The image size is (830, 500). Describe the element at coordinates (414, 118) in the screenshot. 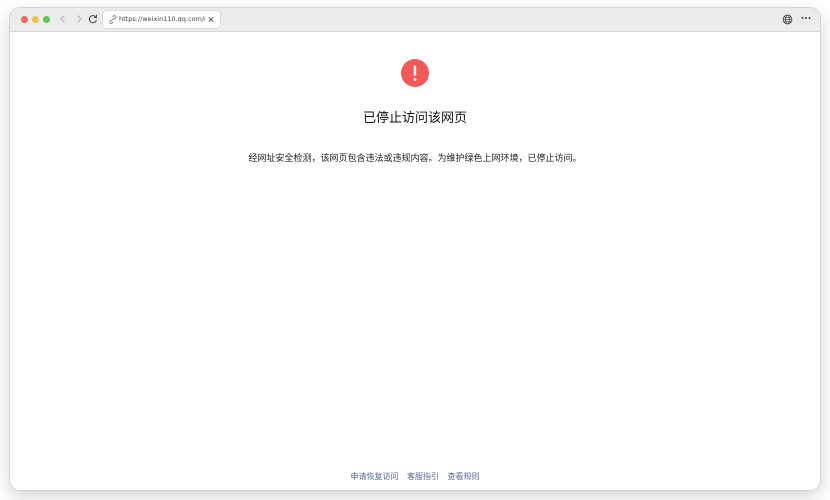

I see `page-title: 已停止访问该网页` at that location.